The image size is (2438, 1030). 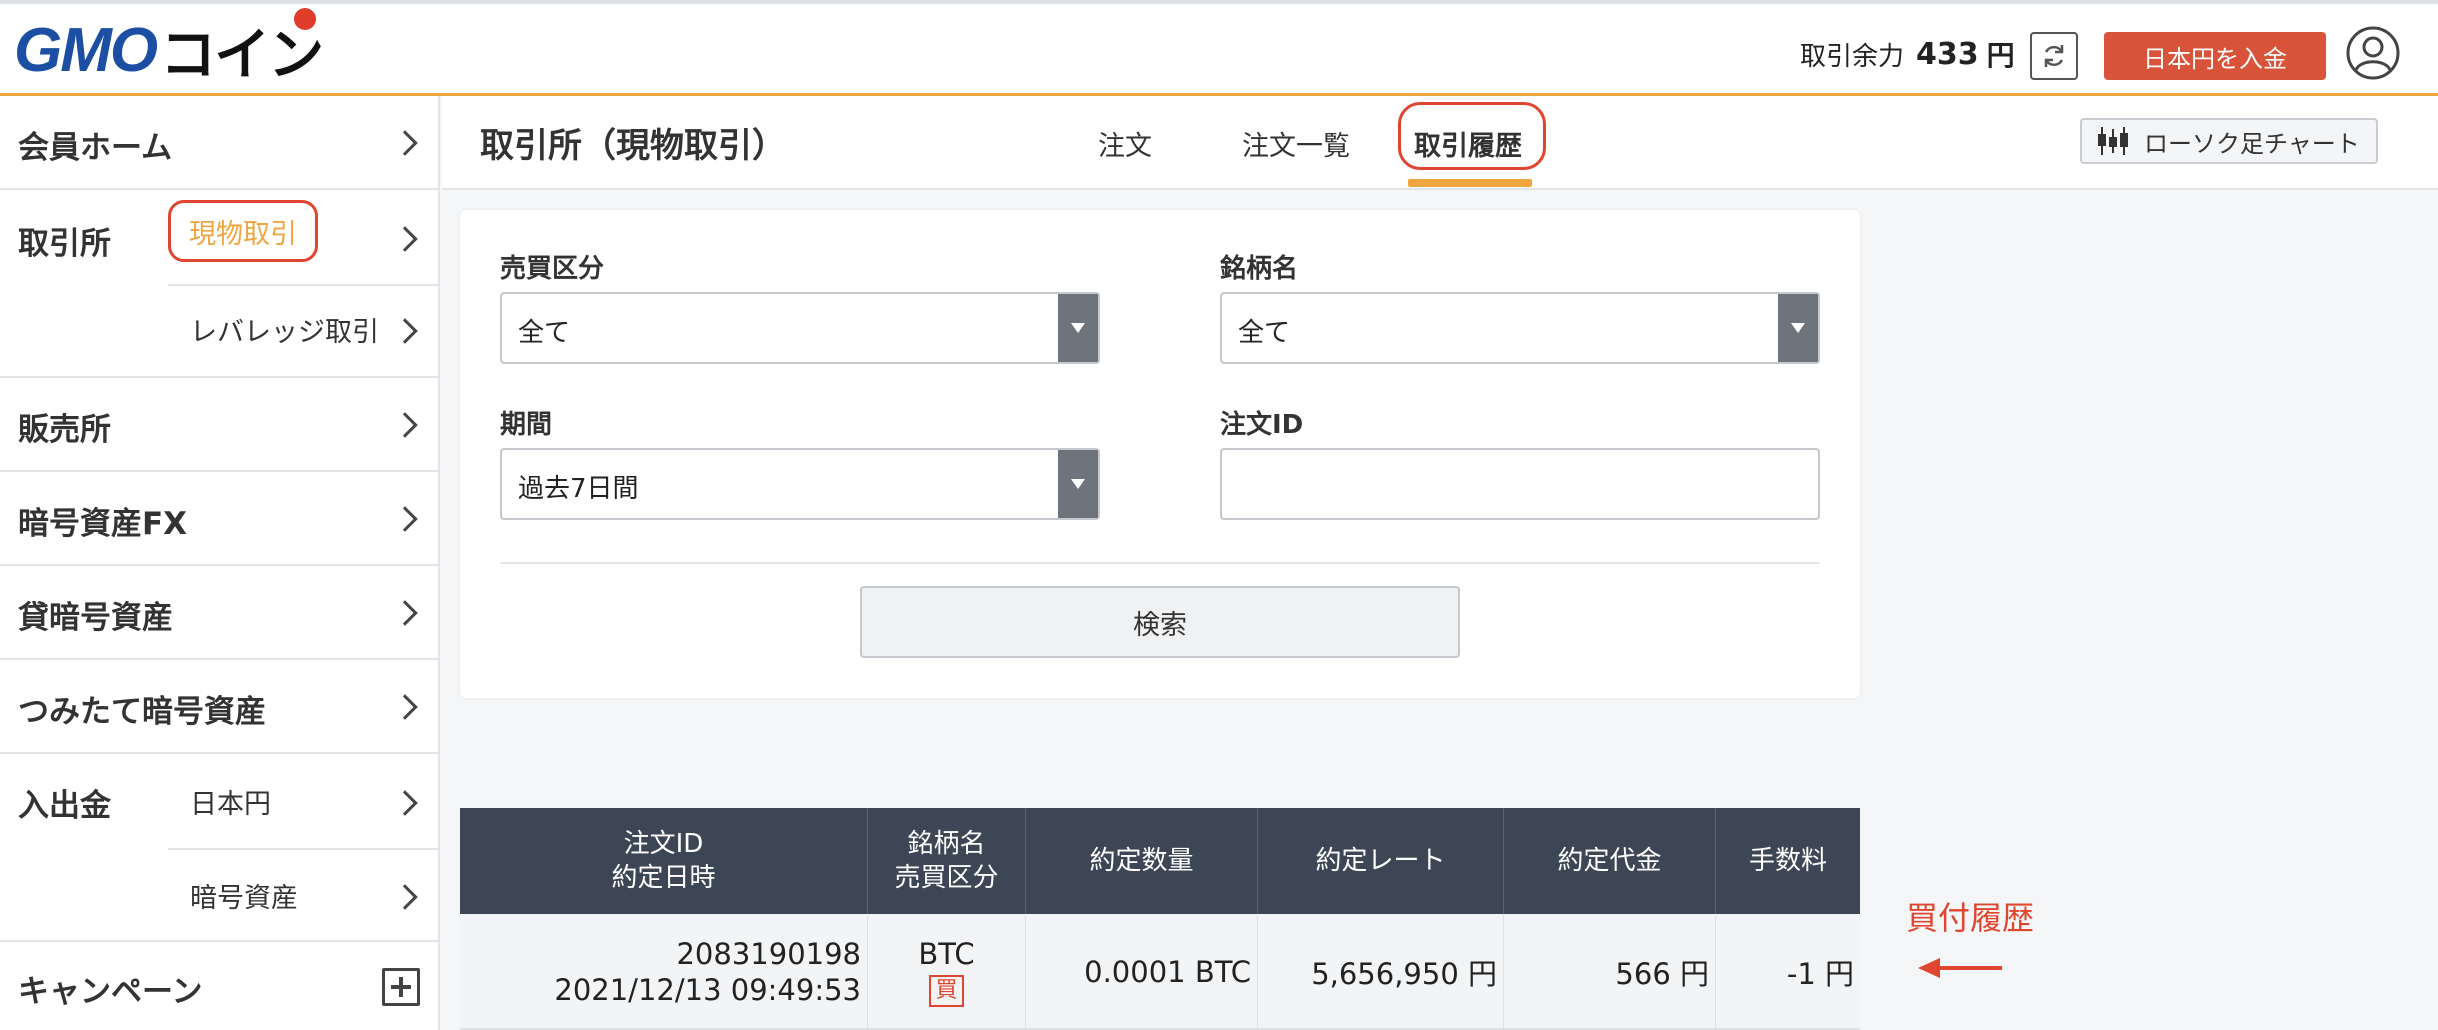 I want to click on arrow-left-icon, so click(x=1960, y=968).